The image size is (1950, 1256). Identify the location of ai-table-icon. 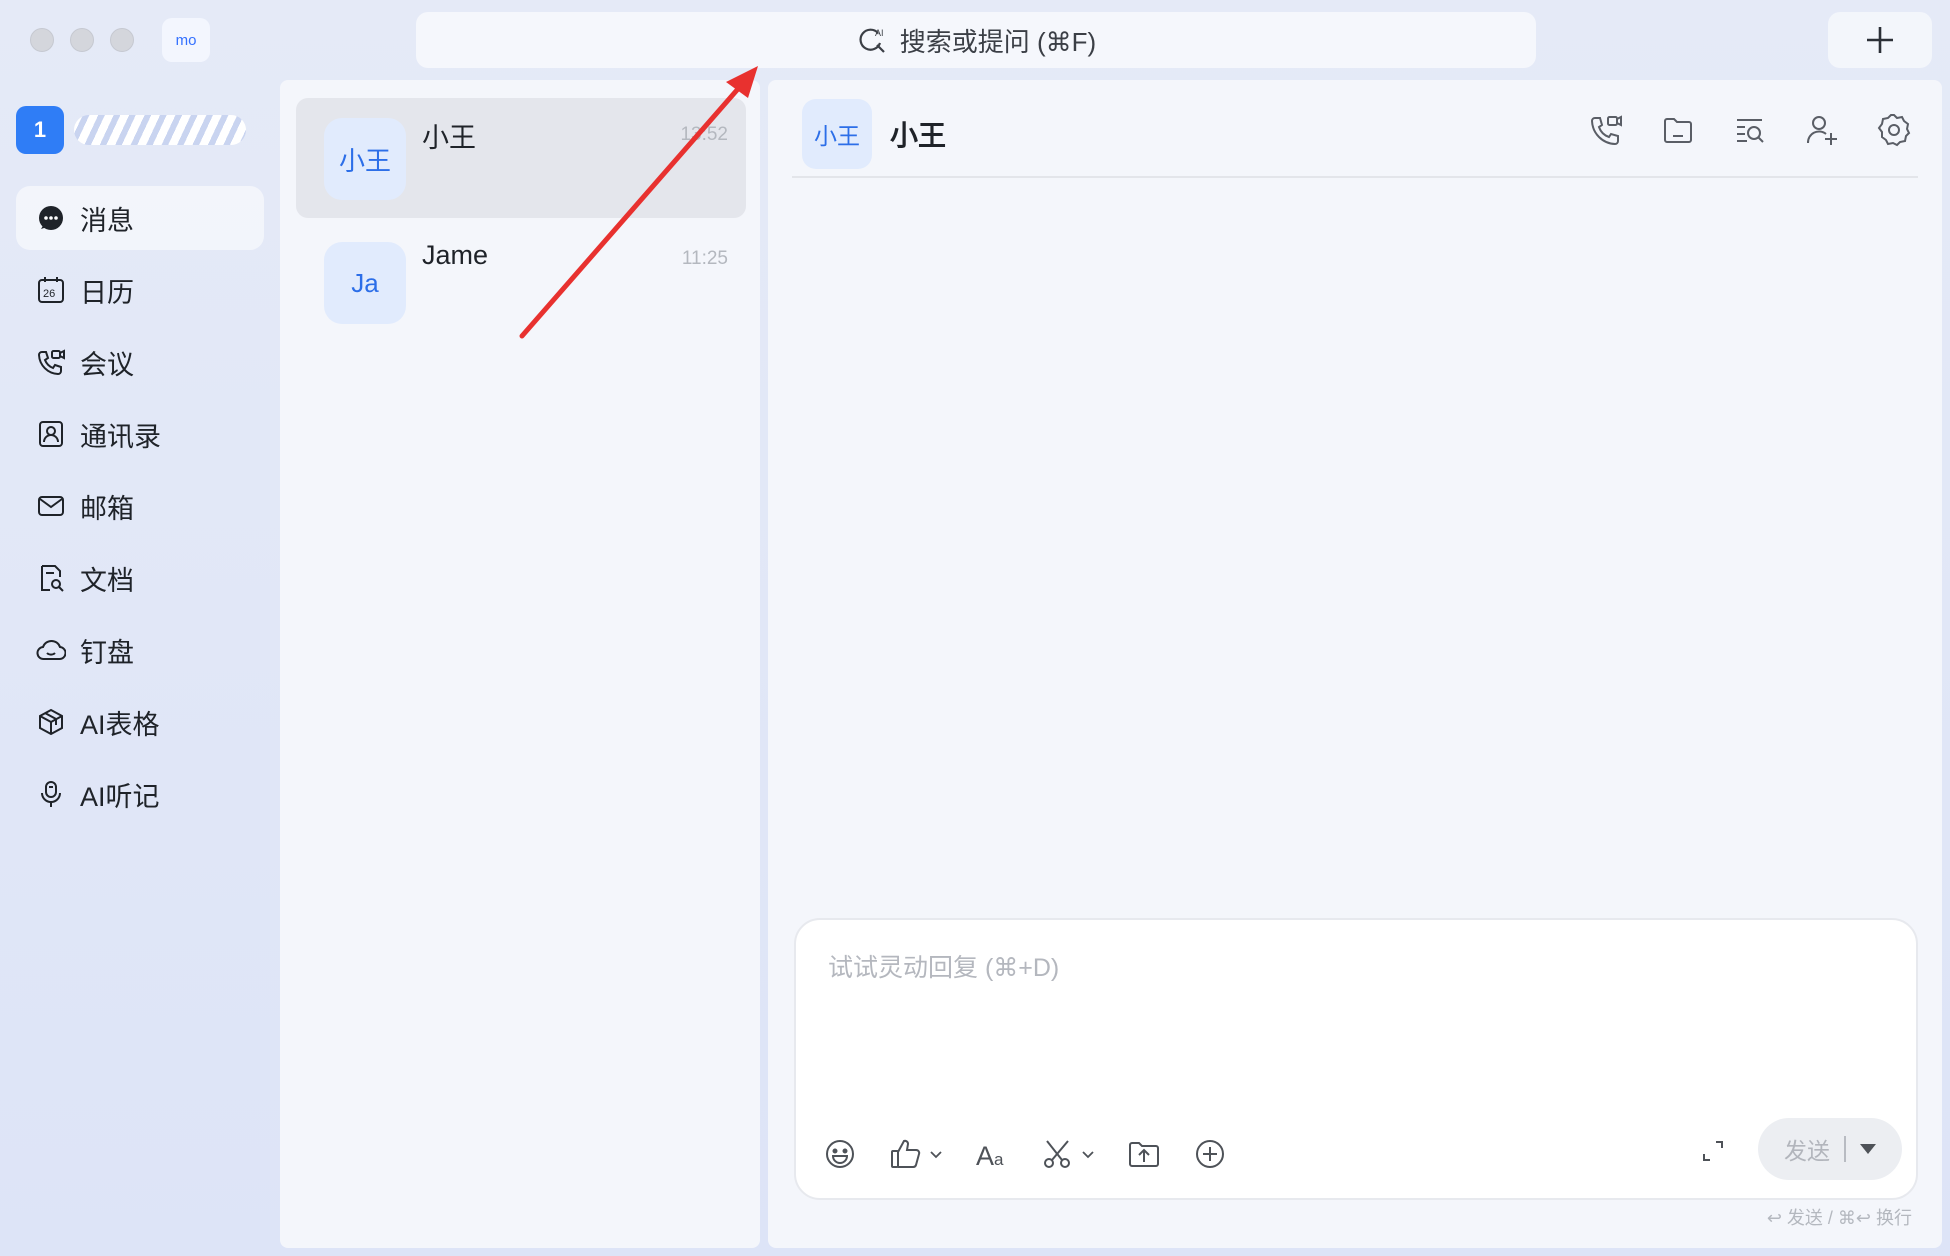
(51, 722).